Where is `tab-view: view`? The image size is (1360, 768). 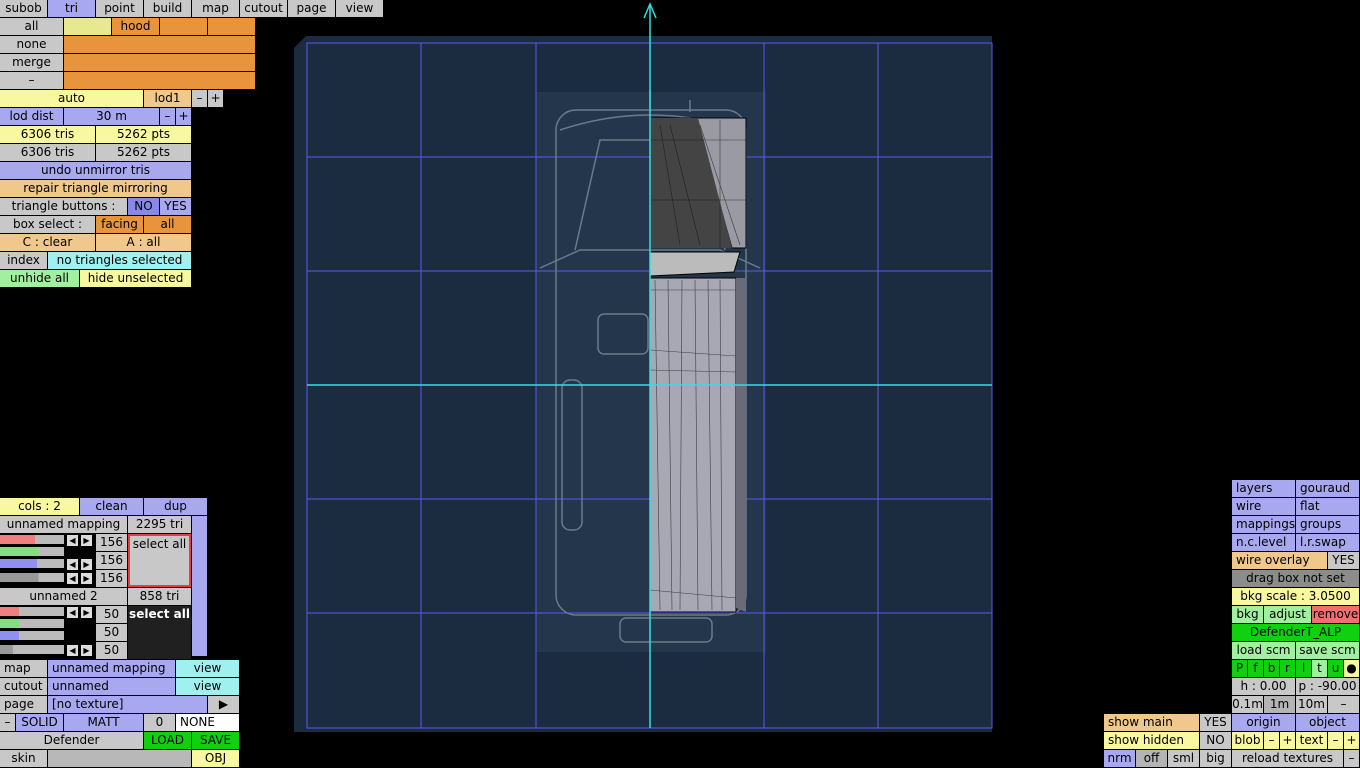 tab-view: view is located at coordinates (359, 8).